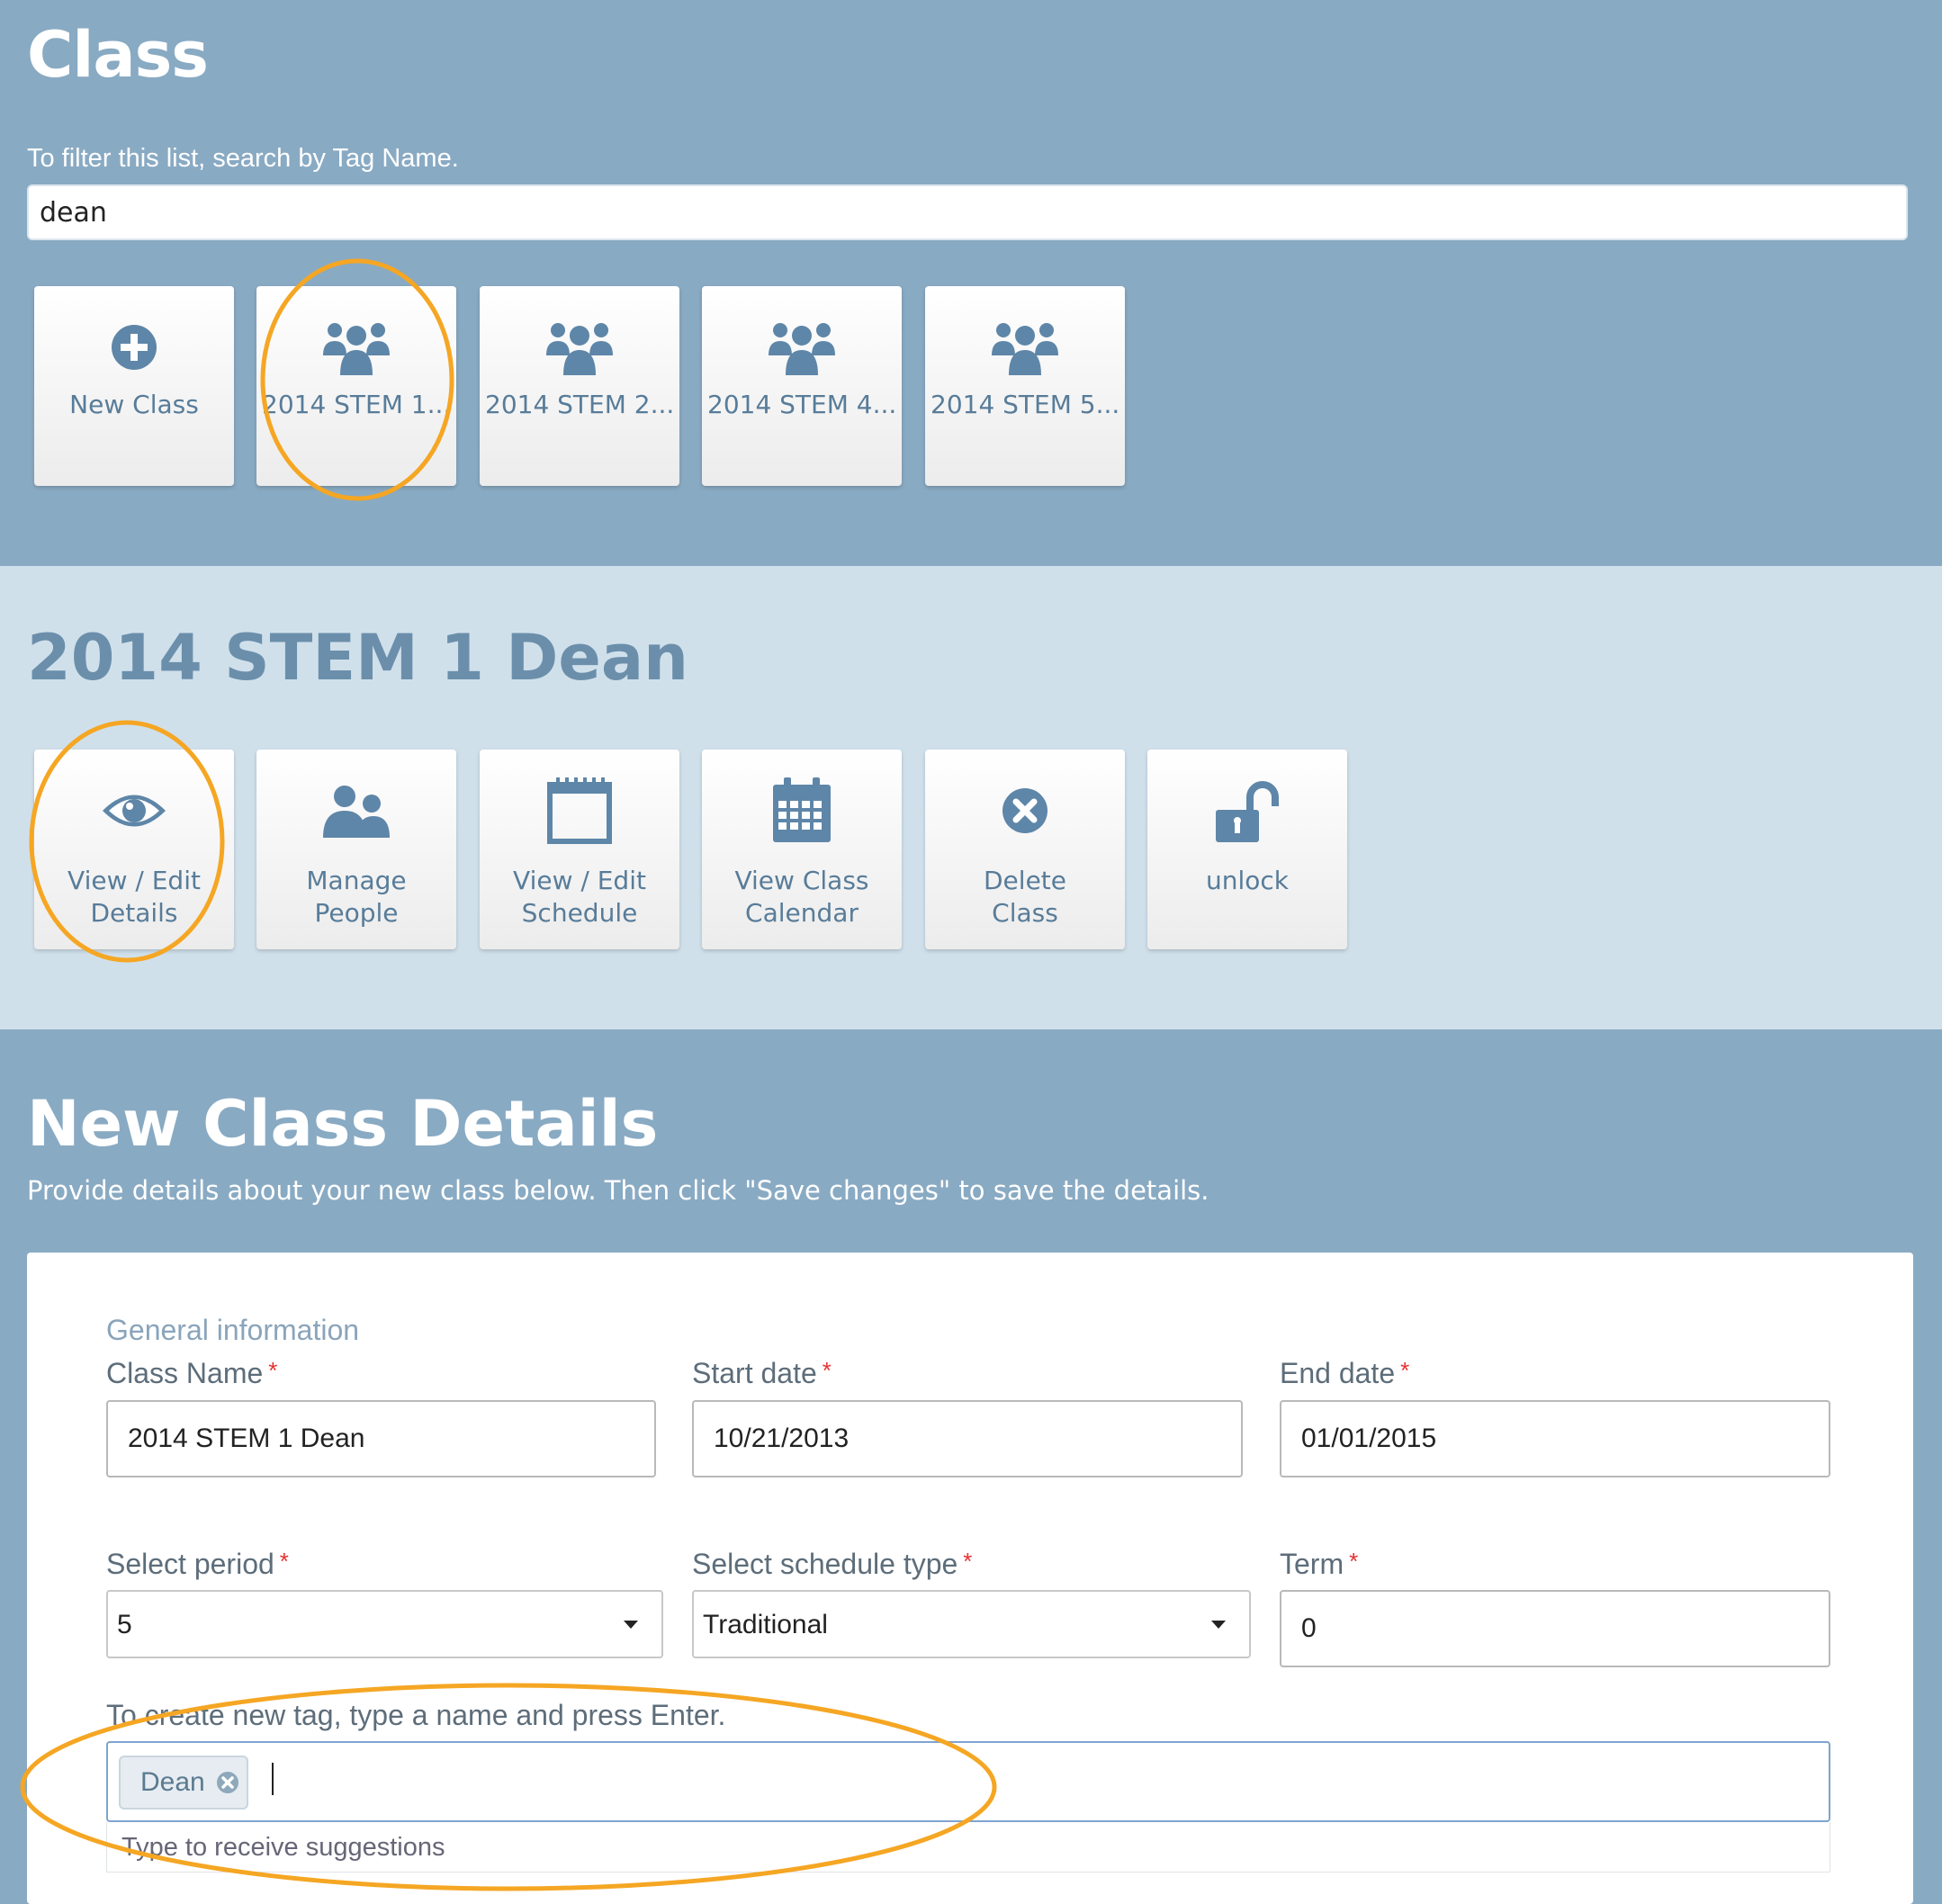 This screenshot has width=1942, height=1904. What do you see at coordinates (384, 1624) in the screenshot?
I see `period-select: 5` at bounding box center [384, 1624].